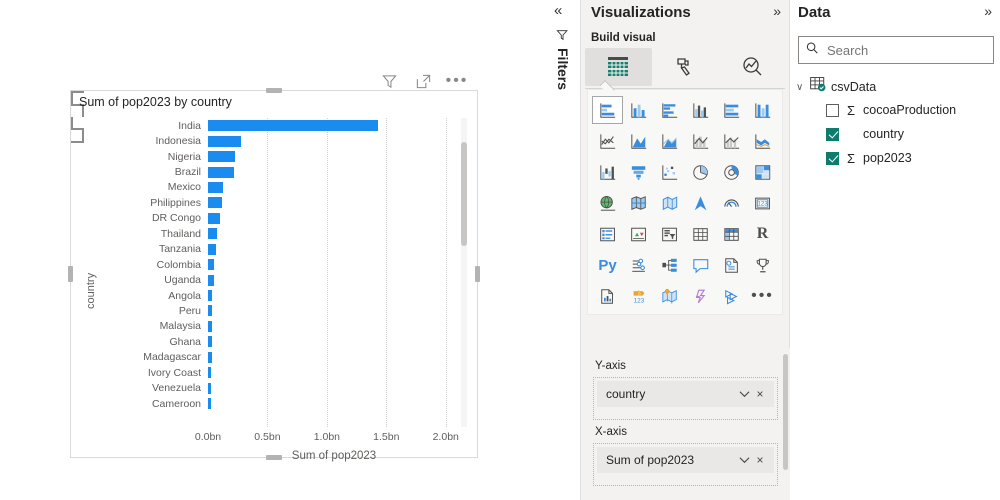 Image resolution: width=1000 pixels, height=500 pixels. Describe the element at coordinates (456, 81) in the screenshot. I see `more-options-icon: •••` at that location.